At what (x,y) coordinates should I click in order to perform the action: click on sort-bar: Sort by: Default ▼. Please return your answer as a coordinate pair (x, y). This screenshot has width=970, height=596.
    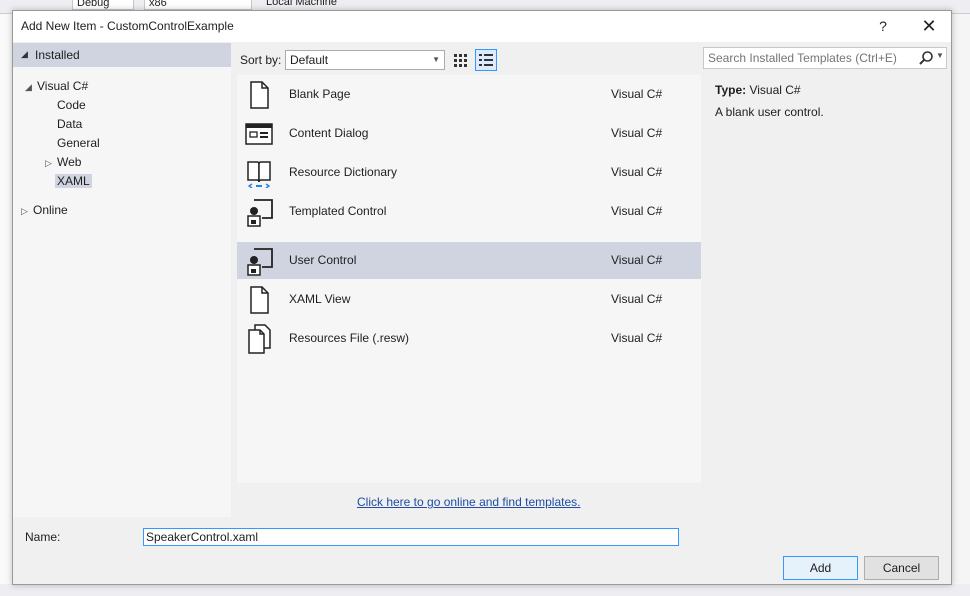
    Looking at the image, I should click on (467, 60).